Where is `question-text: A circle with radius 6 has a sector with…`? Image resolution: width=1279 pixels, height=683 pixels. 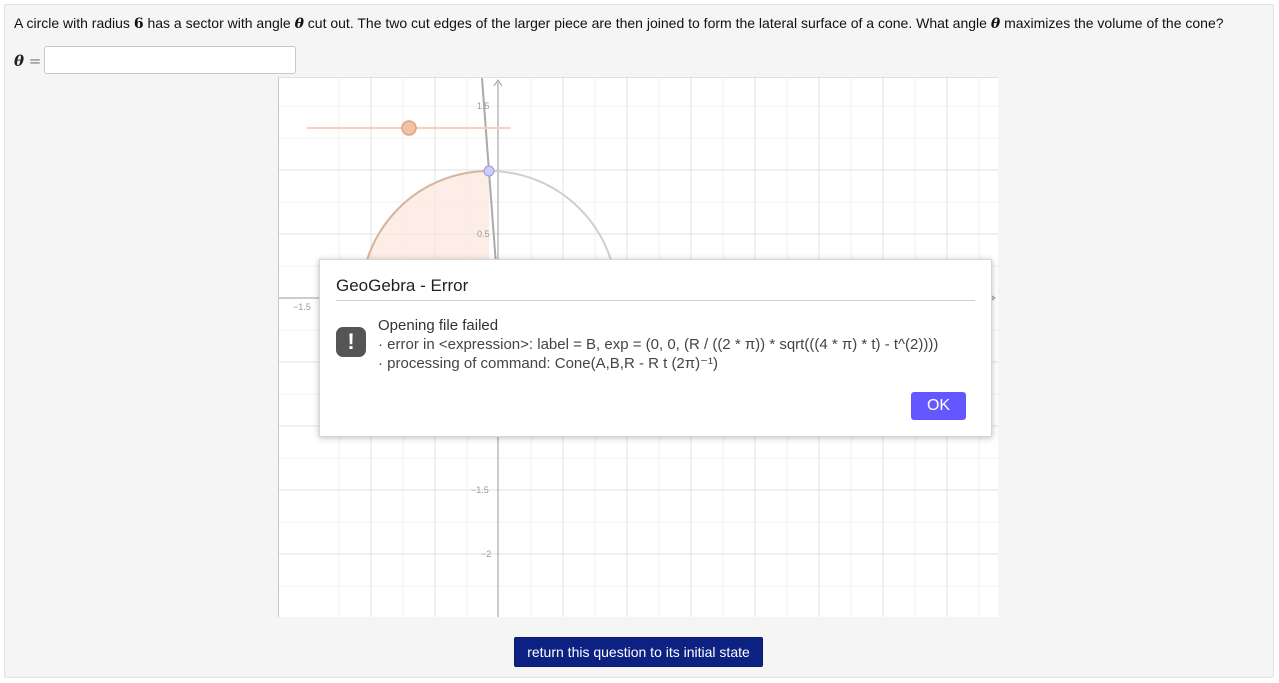
question-text: A circle with radius 6 has a sector with… is located at coordinates (619, 23).